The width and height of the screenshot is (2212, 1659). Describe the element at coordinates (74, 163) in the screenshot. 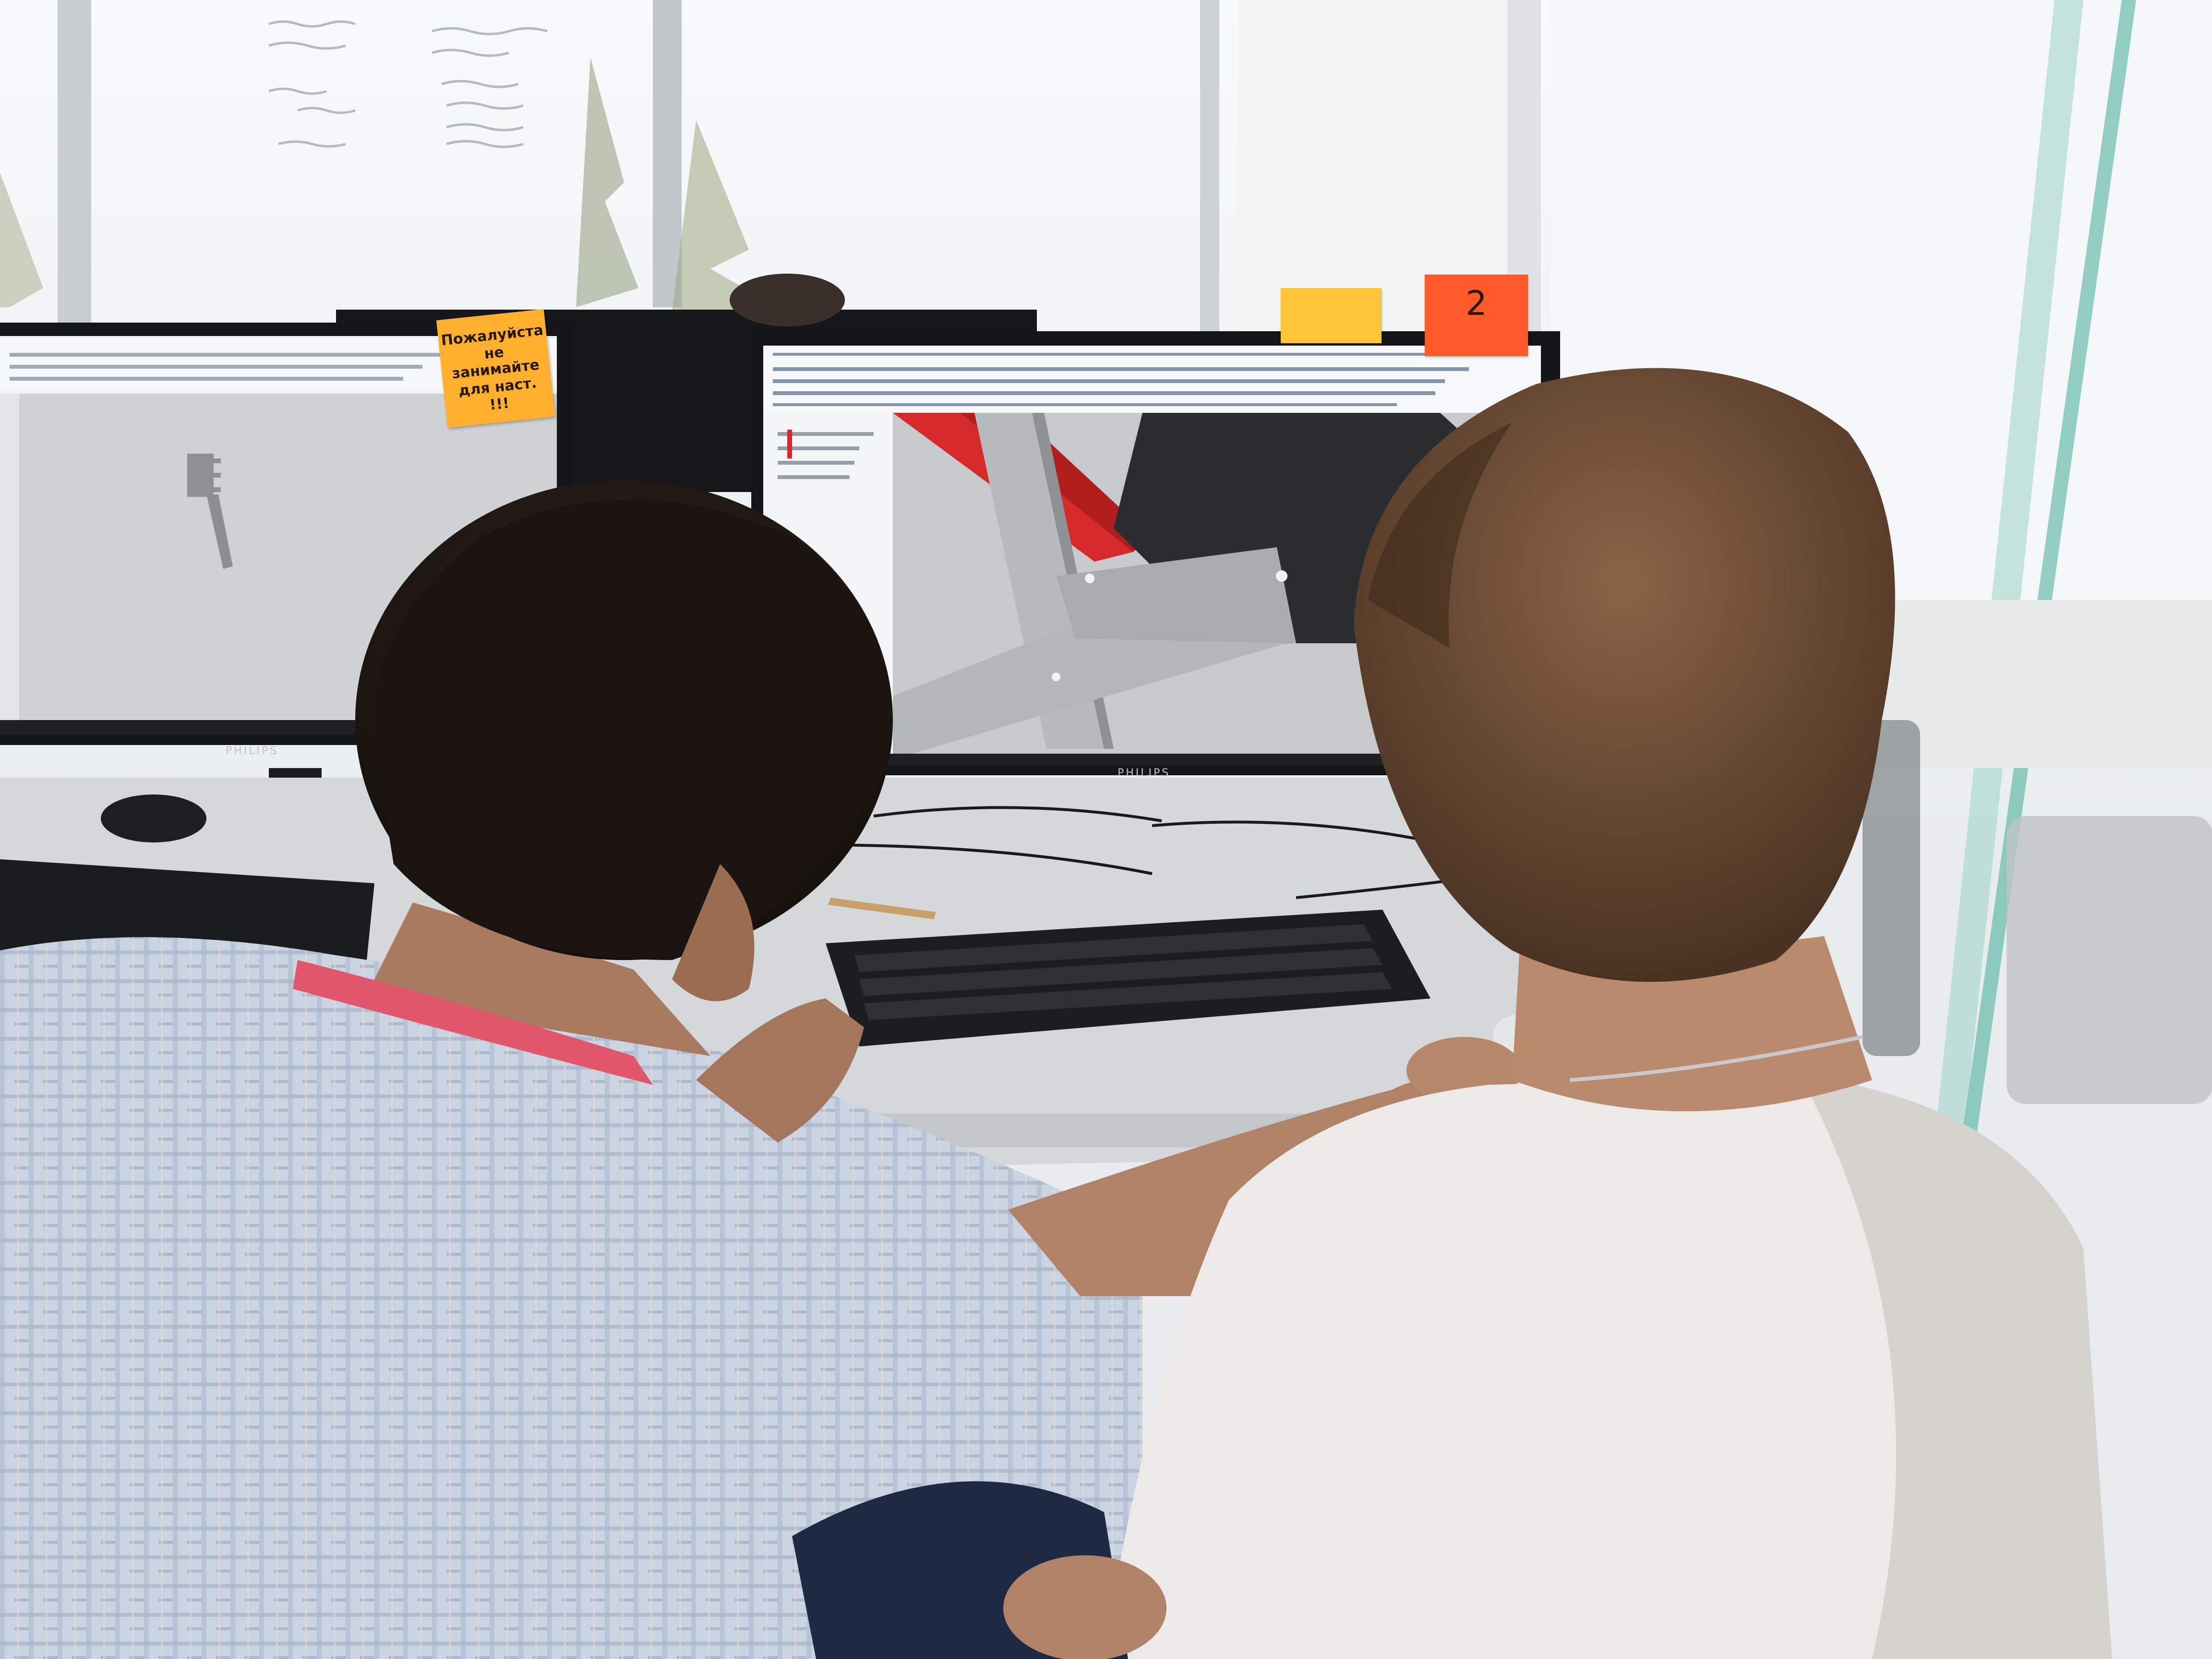

I see `window-frame-left` at that location.